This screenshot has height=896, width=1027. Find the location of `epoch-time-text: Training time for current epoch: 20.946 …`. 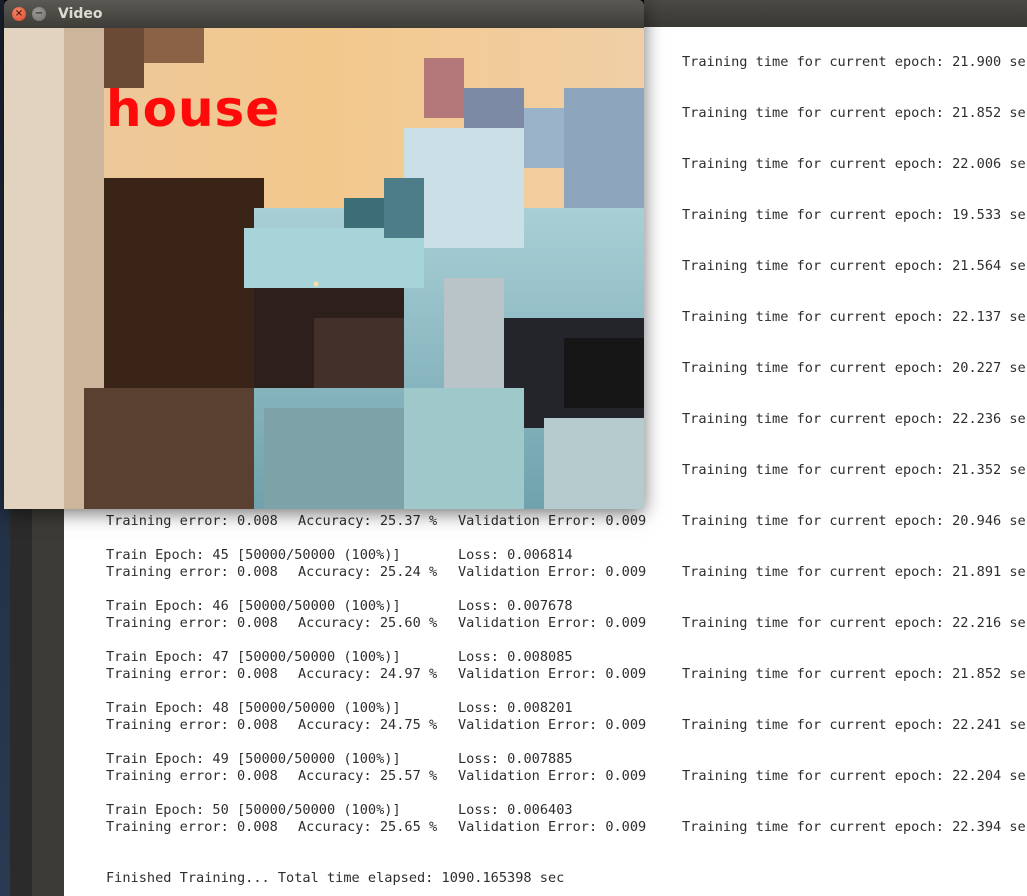

epoch-time-text: Training time for current epoch: 20.946 … is located at coordinates (854, 521).